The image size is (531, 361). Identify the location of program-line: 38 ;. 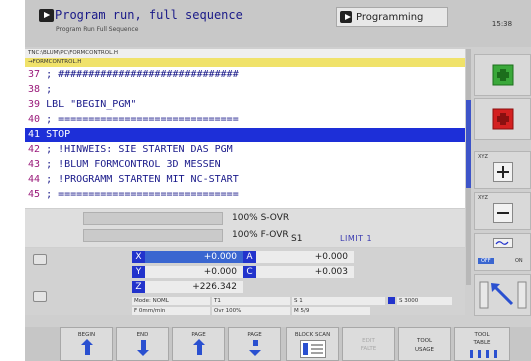
(245, 90).